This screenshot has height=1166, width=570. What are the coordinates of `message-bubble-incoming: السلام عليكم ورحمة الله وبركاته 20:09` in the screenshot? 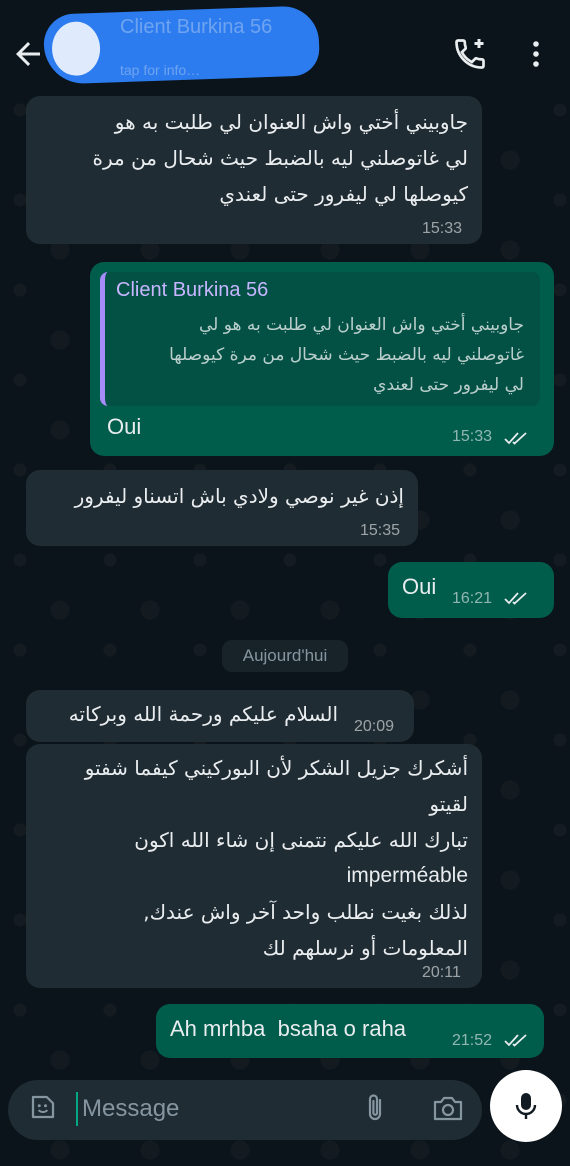 It's located at (220, 716).